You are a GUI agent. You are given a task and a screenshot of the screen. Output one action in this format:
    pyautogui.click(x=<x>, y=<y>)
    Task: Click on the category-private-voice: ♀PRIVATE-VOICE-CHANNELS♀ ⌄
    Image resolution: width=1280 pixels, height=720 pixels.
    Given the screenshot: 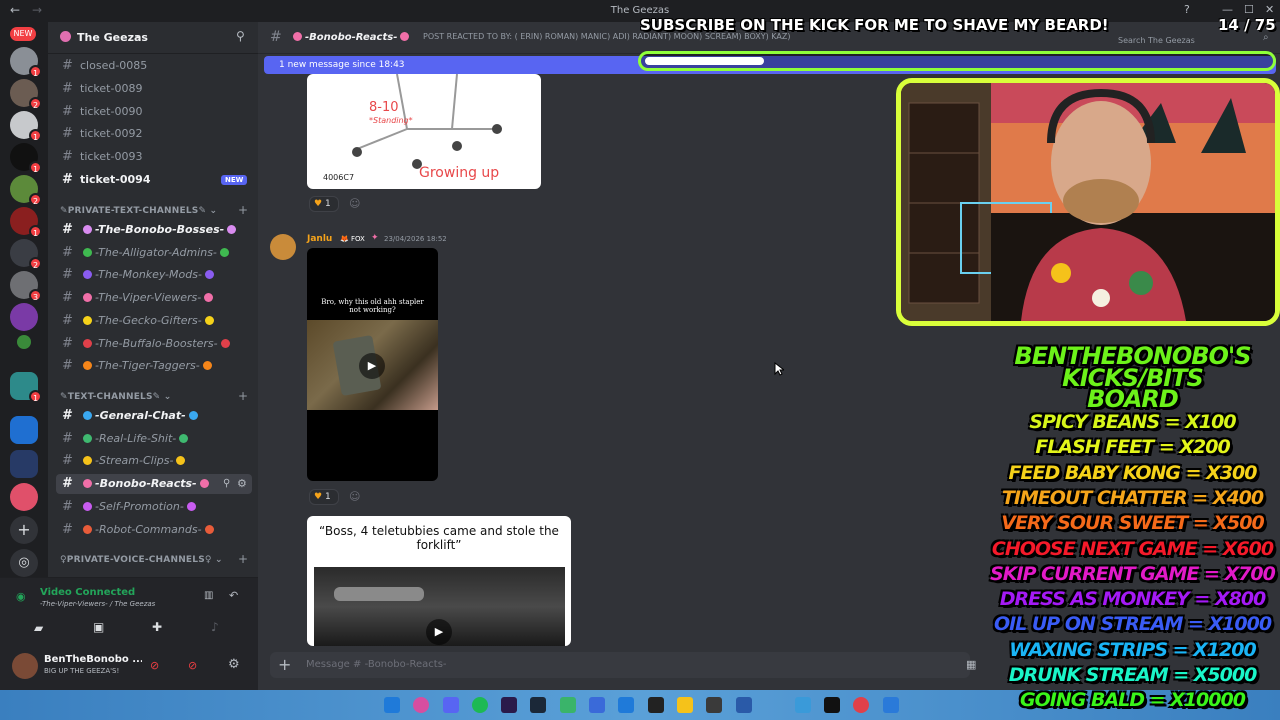 What is the action you would take?
    pyautogui.click(x=141, y=560)
    